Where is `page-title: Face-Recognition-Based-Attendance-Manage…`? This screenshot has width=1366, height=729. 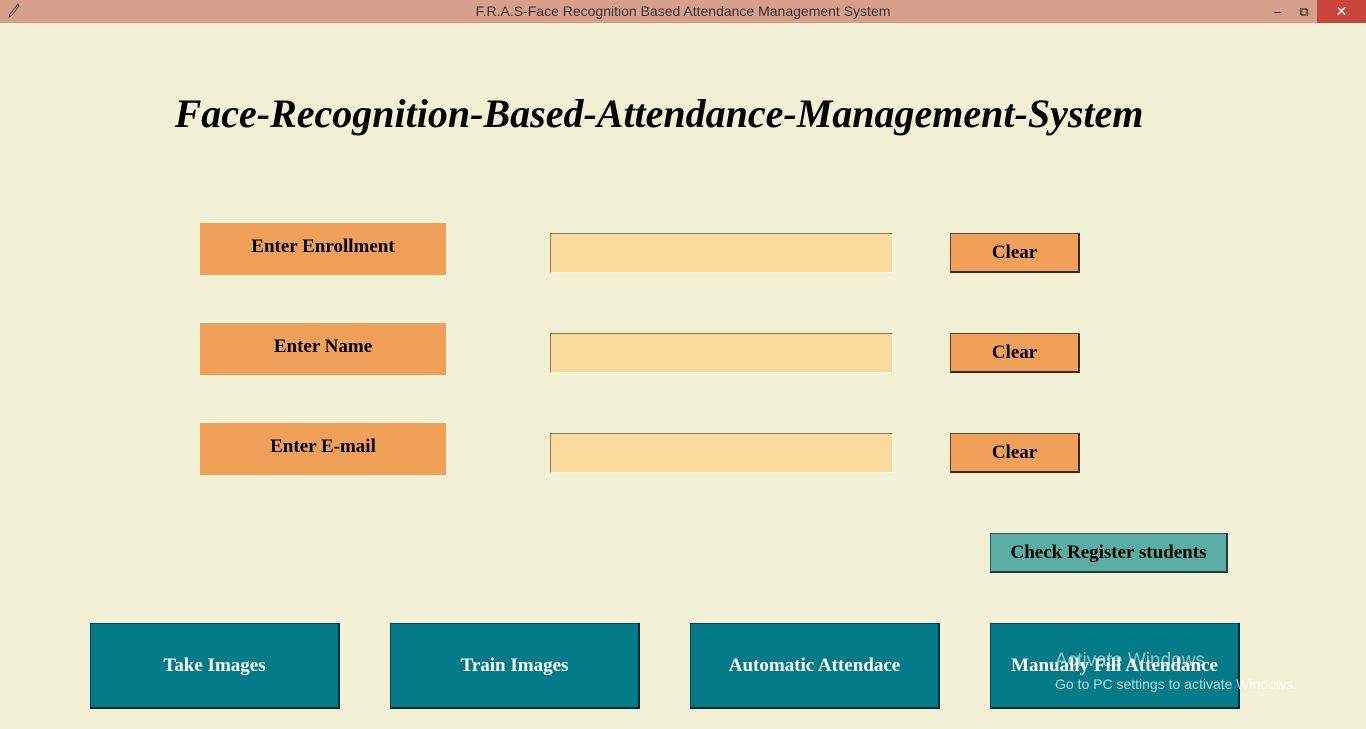 page-title: Face-Recognition-Based-Attendance-Manage… is located at coordinates (659, 113).